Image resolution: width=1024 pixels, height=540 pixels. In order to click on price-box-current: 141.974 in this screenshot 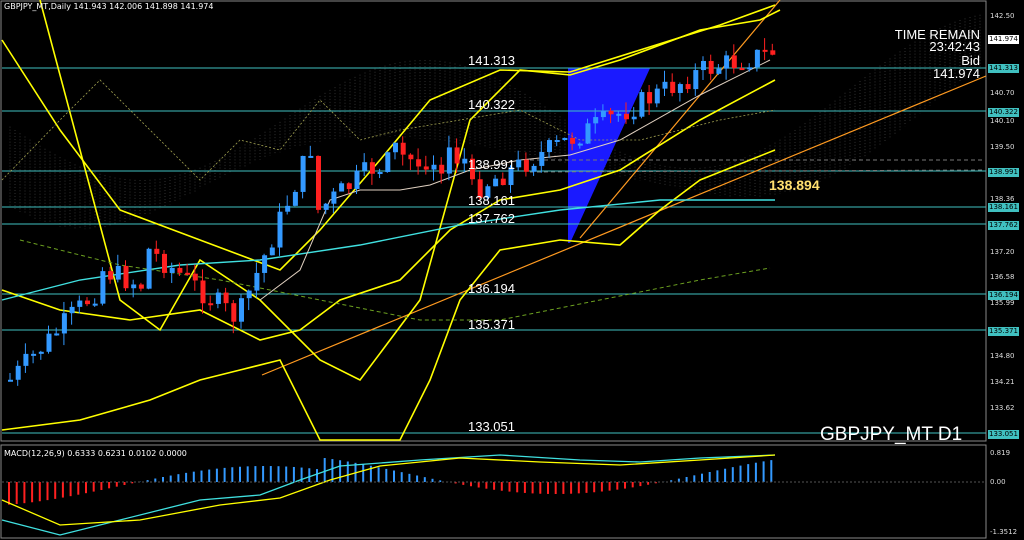, I will do `click(1003, 39)`.